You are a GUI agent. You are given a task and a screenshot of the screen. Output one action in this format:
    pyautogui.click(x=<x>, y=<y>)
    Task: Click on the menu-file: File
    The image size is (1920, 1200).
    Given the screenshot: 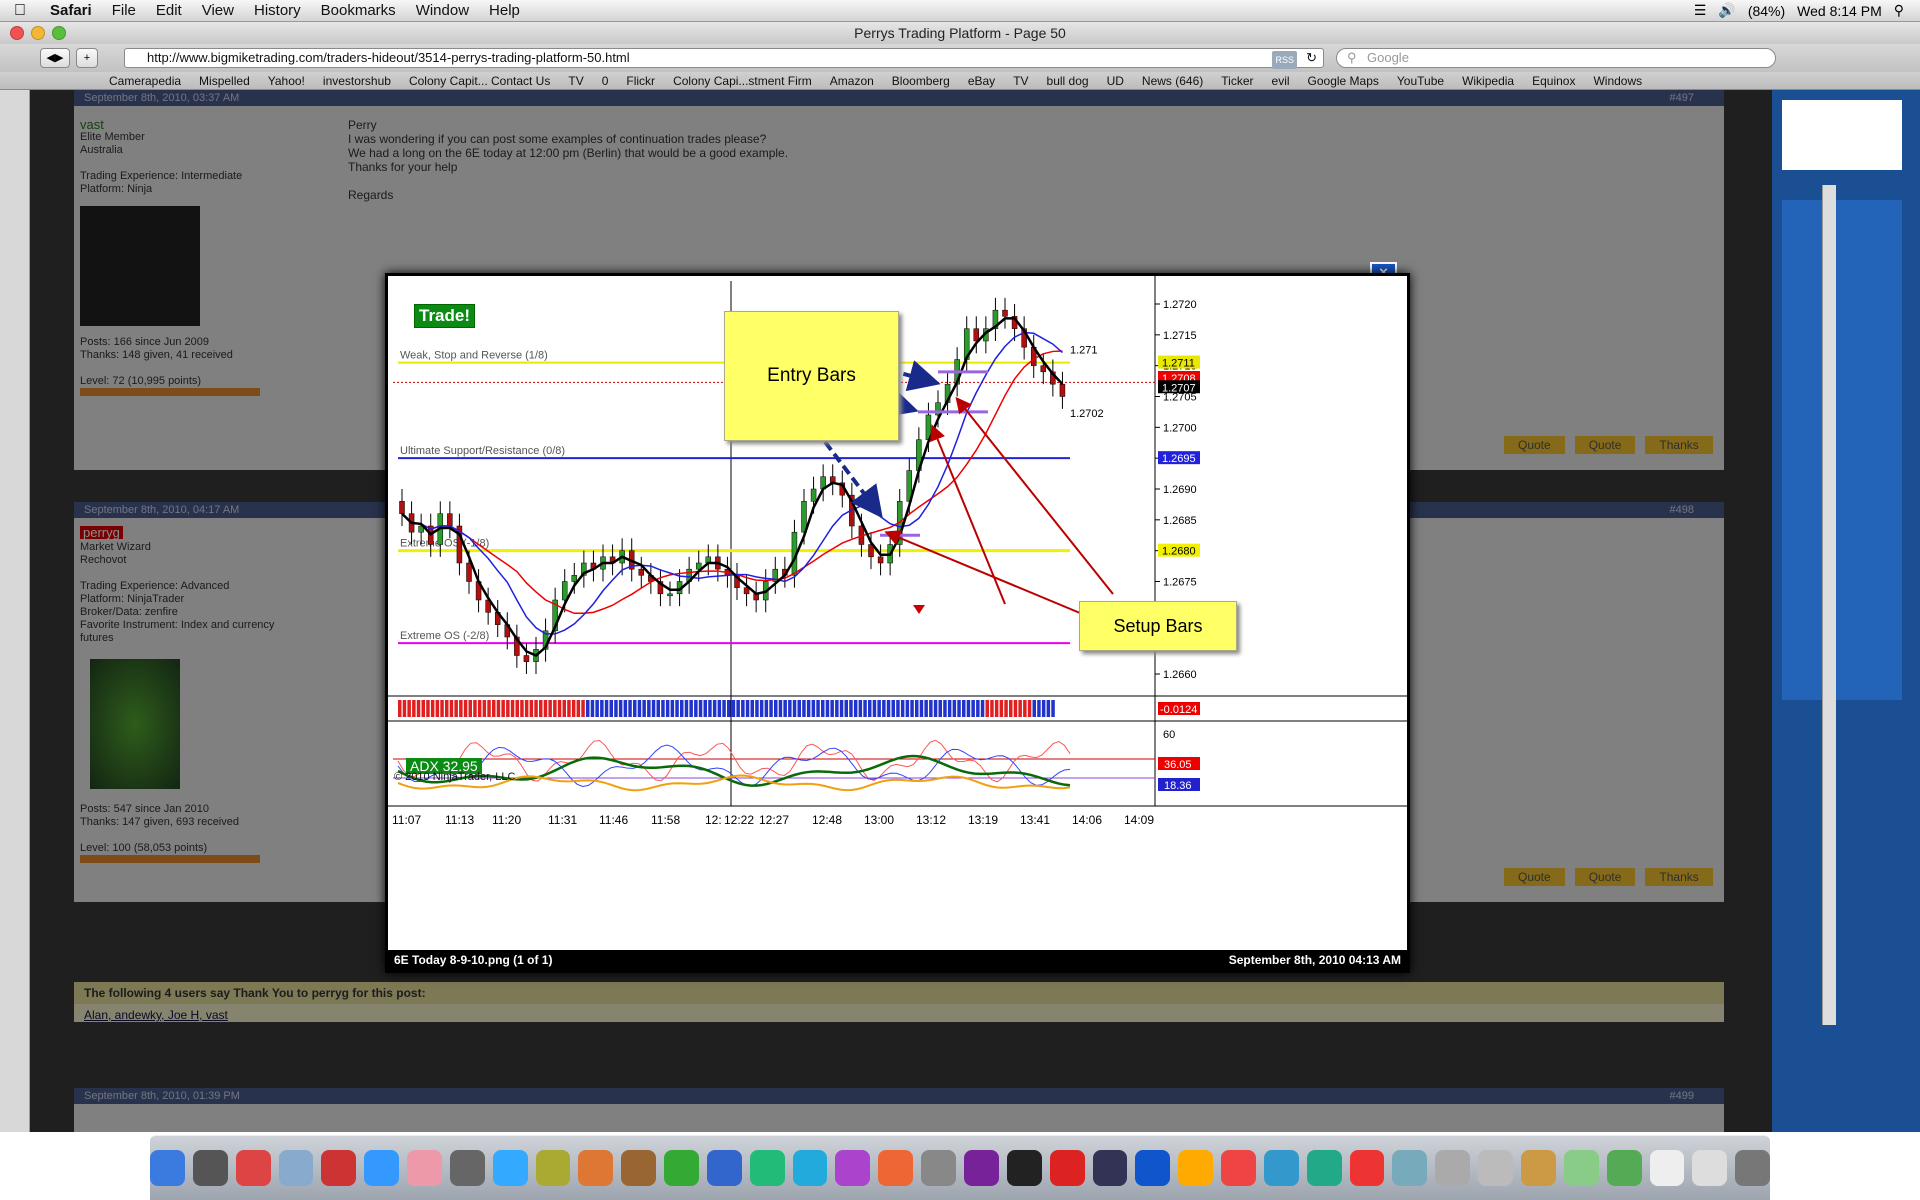 What is the action you would take?
    pyautogui.click(x=124, y=10)
    